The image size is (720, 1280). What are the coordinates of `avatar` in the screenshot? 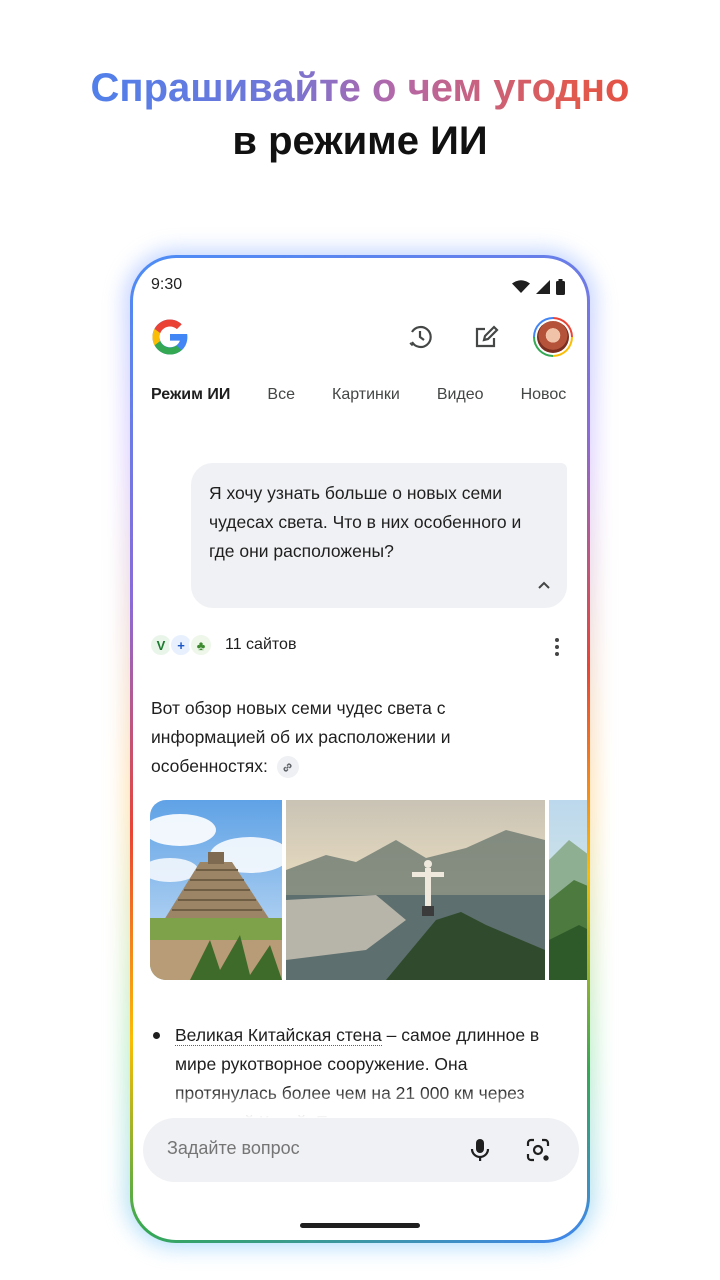 It's located at (553, 337).